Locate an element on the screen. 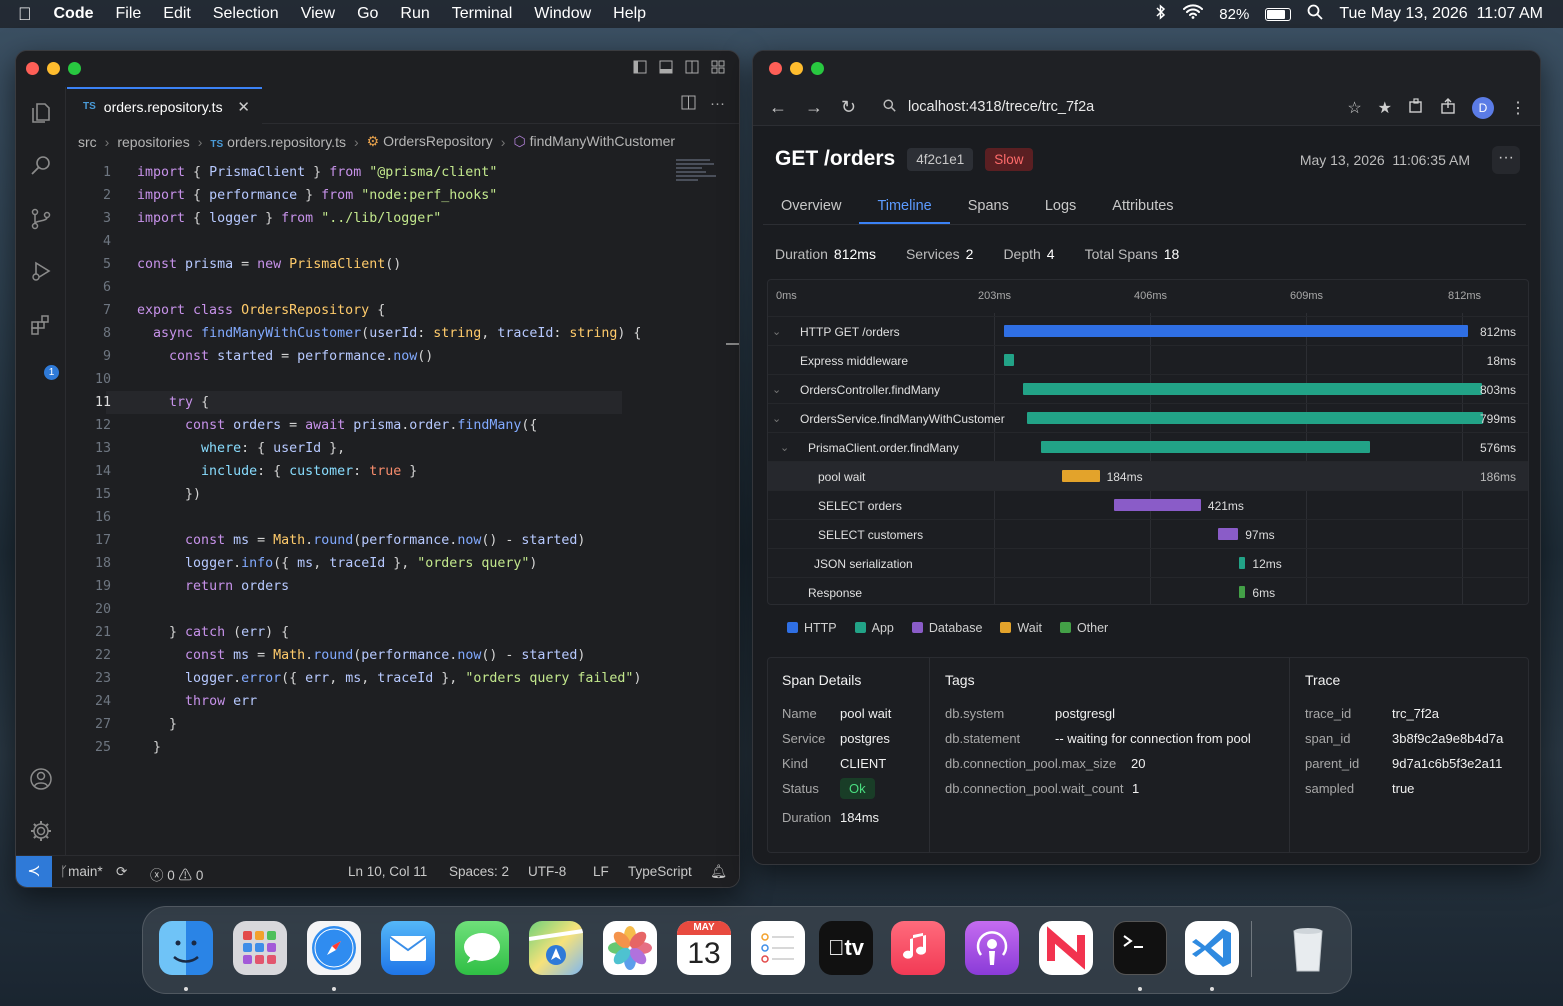  messages-icon is located at coordinates (482, 948).